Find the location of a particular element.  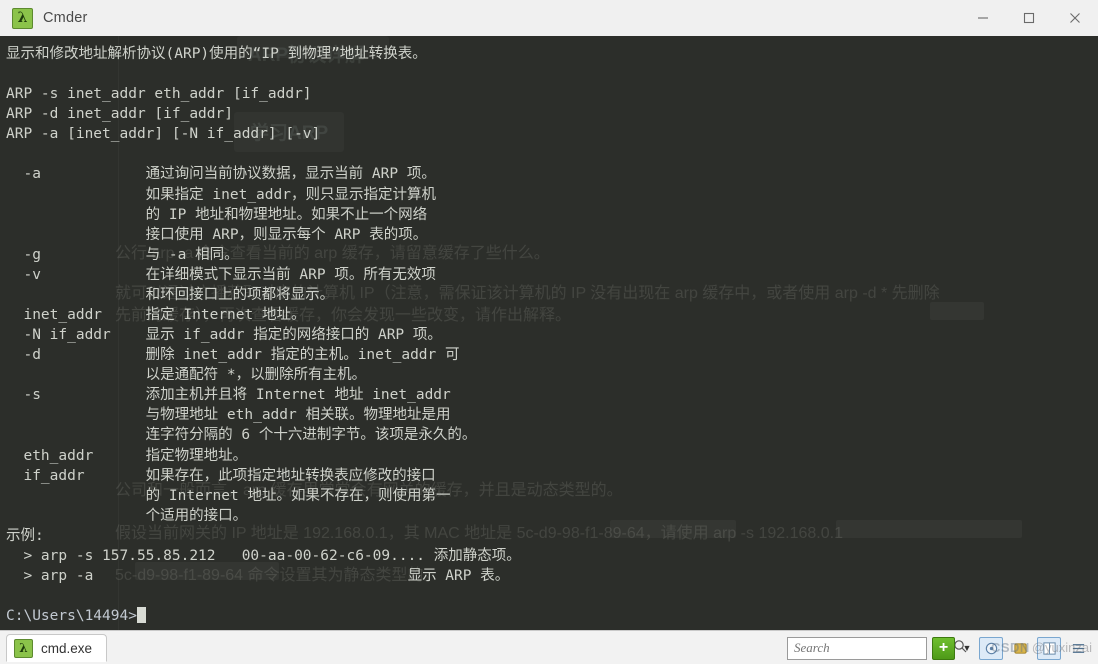

close-icon is located at coordinates (1075, 18).